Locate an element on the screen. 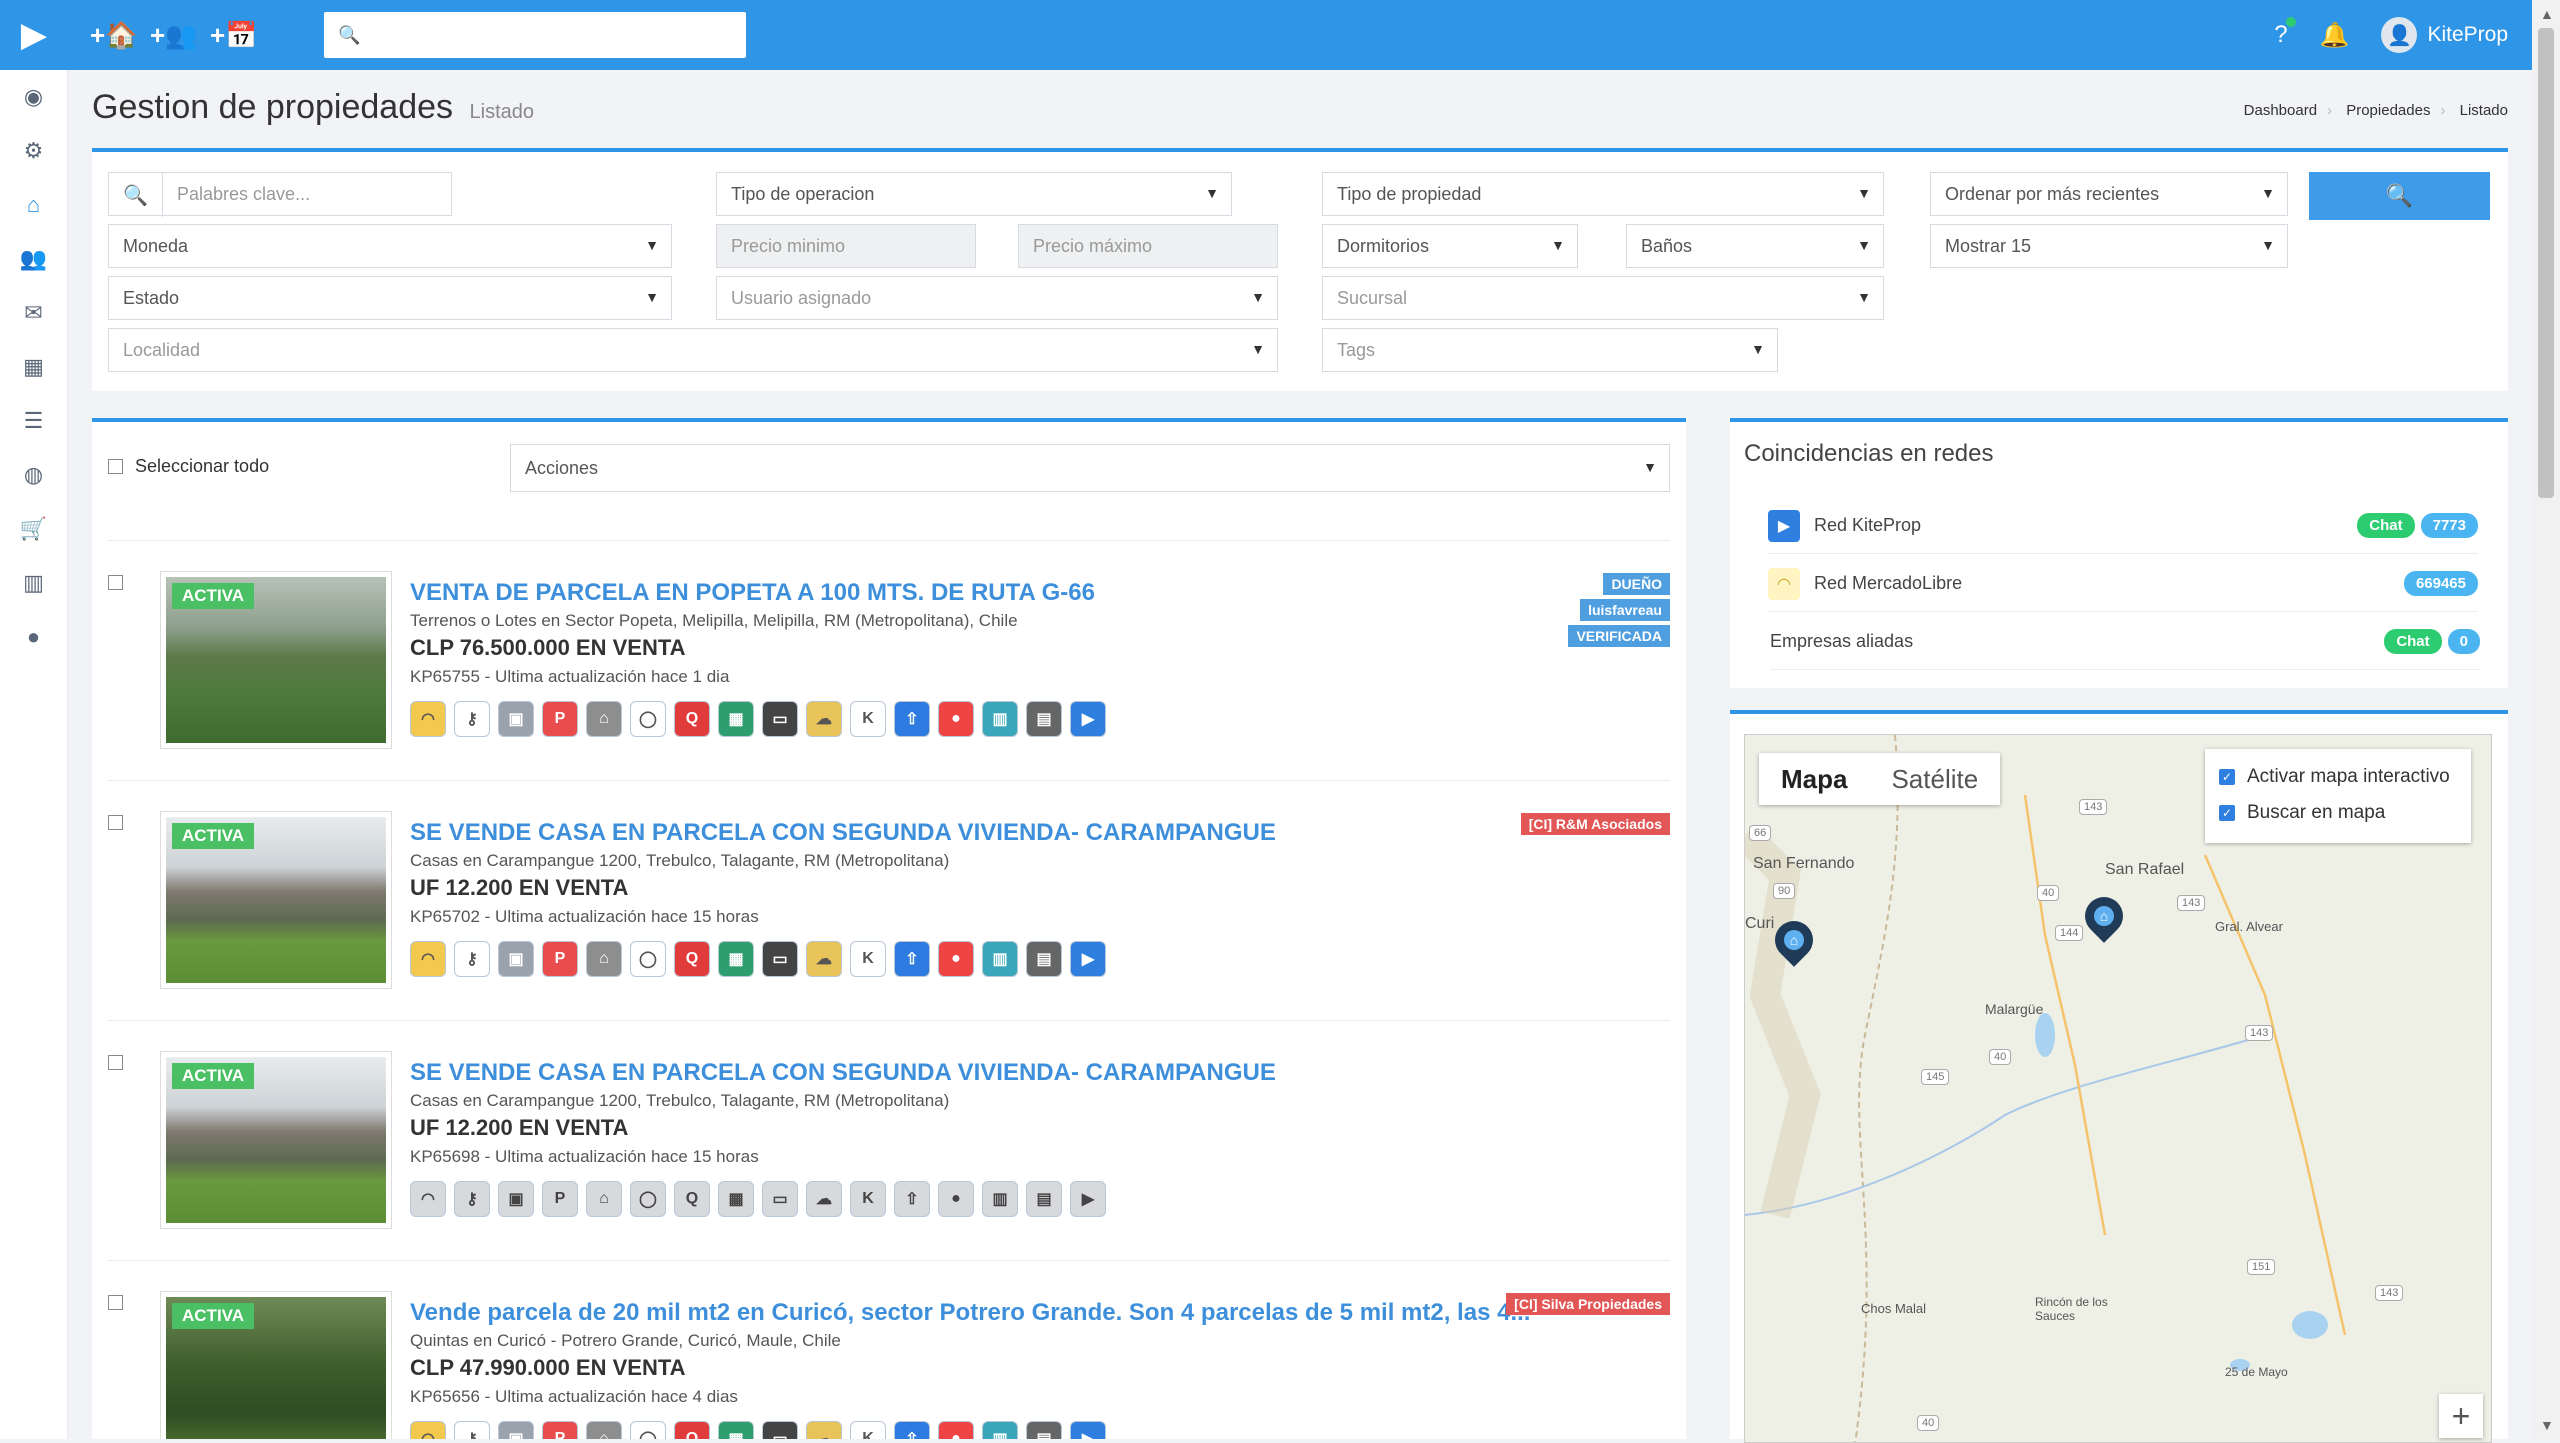 This screenshot has height=1443, width=2560. calendar-icon: ▦ is located at coordinates (33, 367).